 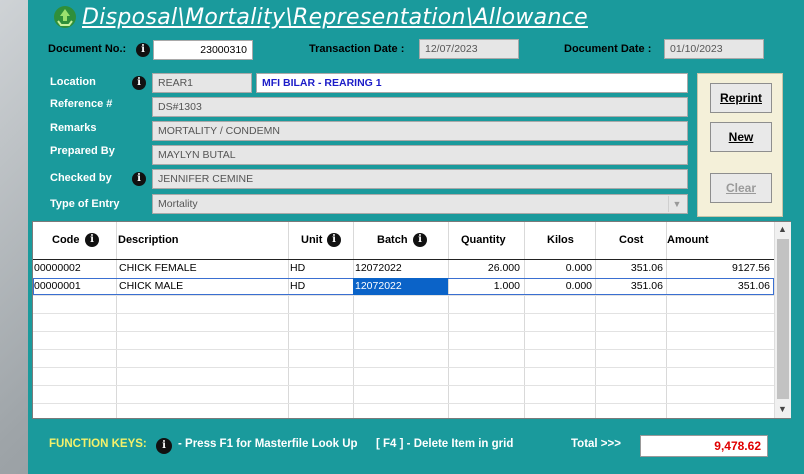 I want to click on cell-quantity: 26.000, so click(x=485, y=268).